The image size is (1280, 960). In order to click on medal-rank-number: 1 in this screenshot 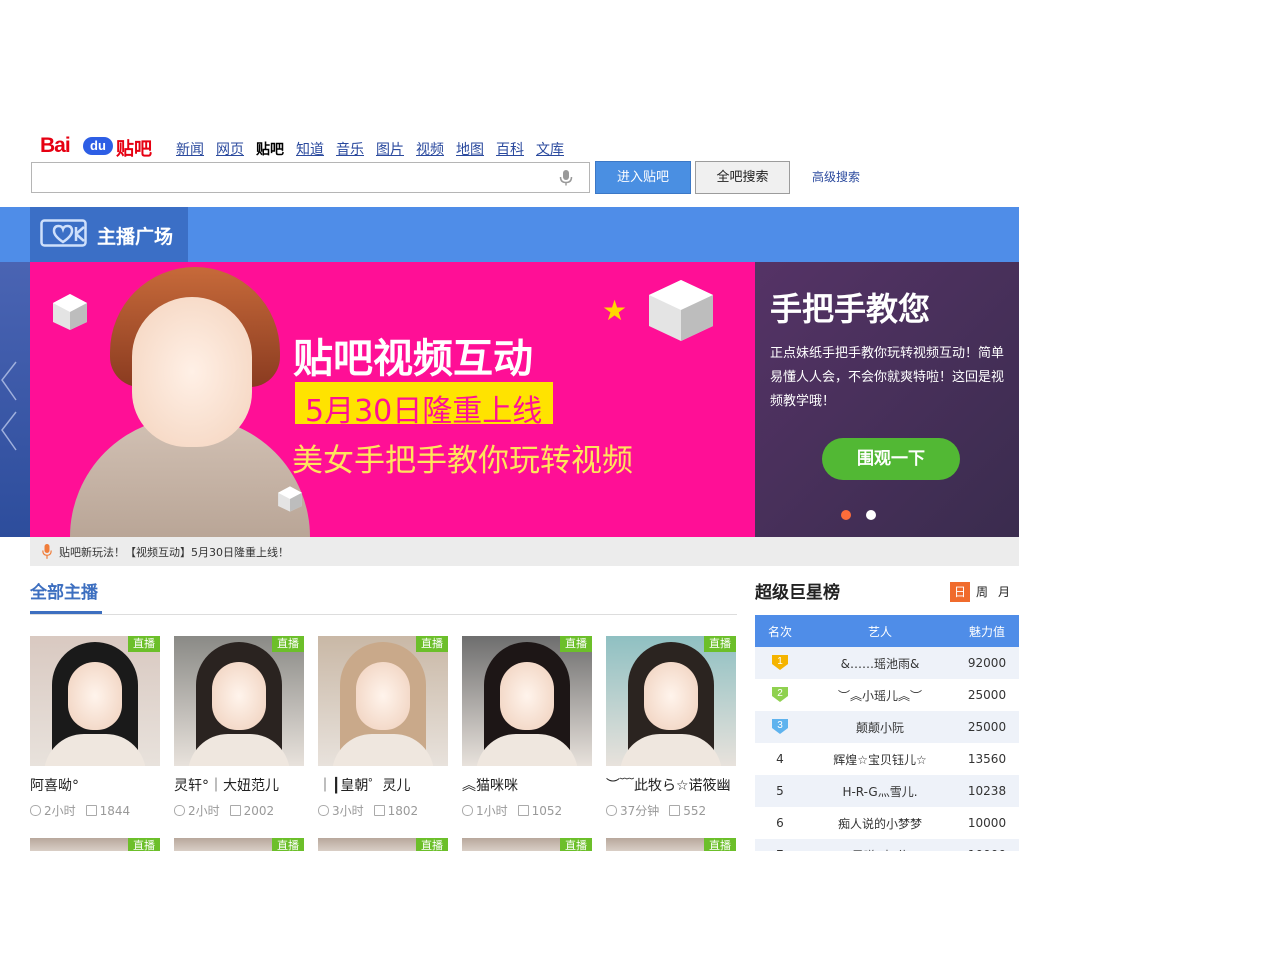, I will do `click(780, 661)`.